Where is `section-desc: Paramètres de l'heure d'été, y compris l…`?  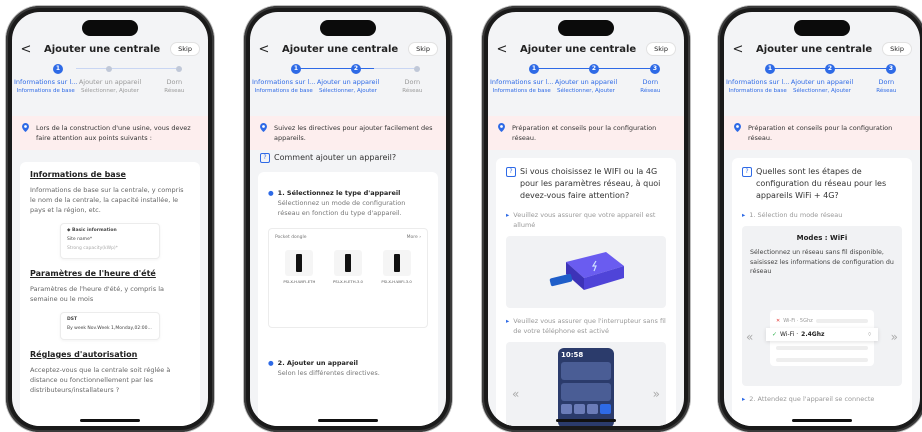 section-desc: Paramètres de l'heure d'été, y compris l… is located at coordinates (97, 294).